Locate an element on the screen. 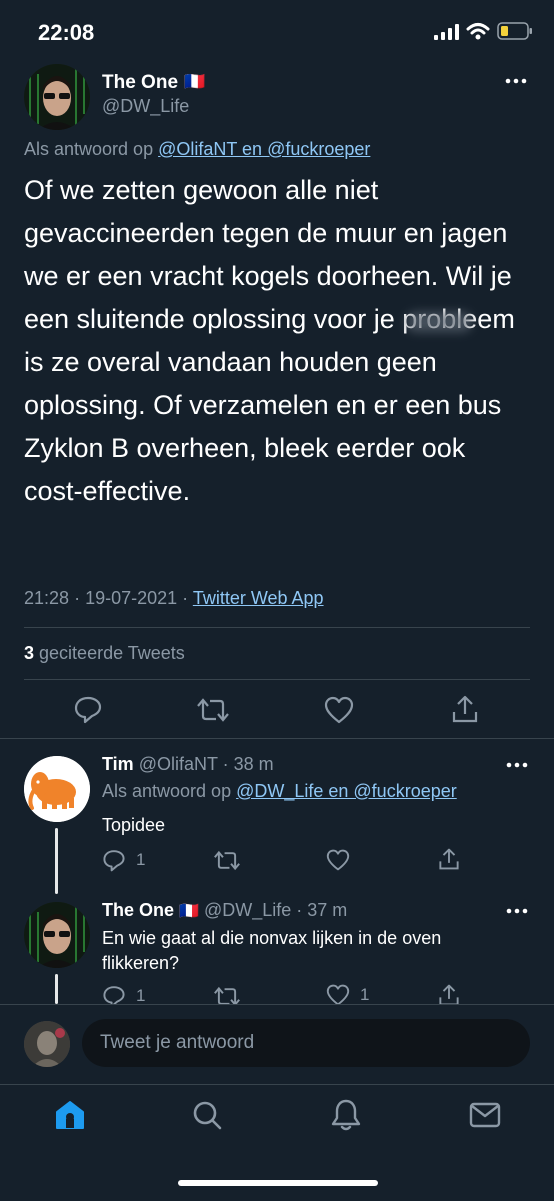  author-display-name: The One is located at coordinates (140, 83).